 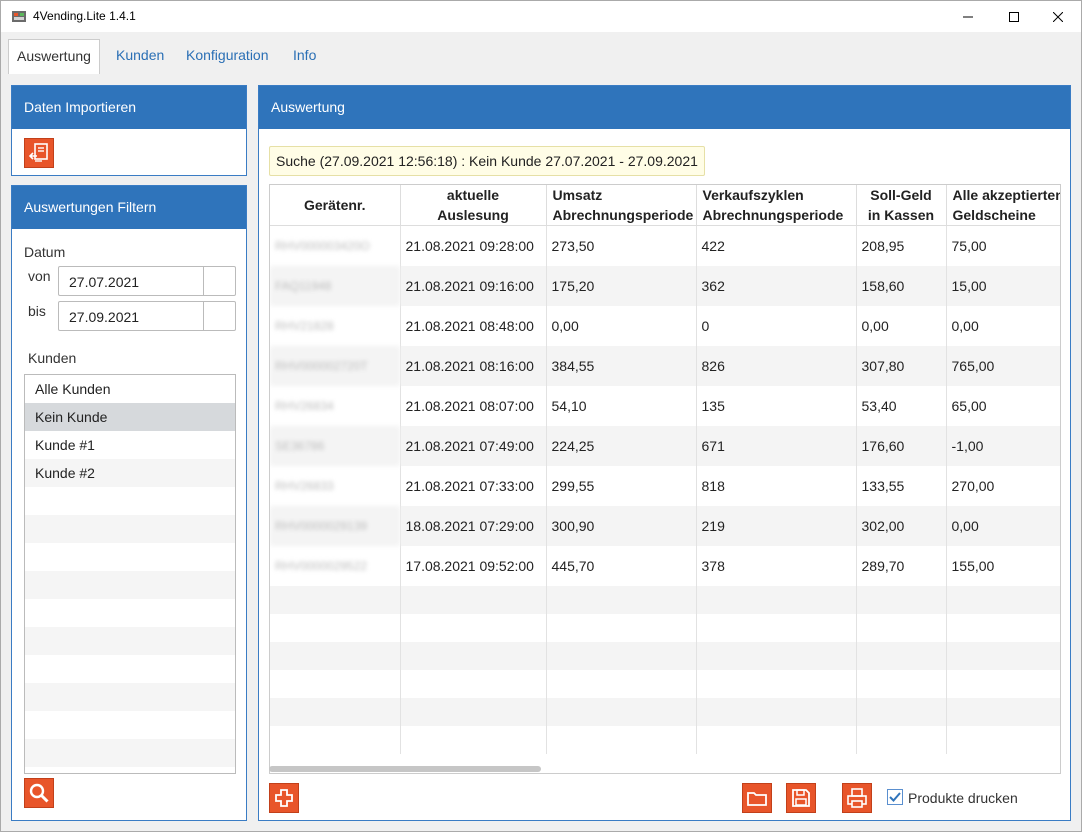 I want to click on customer-list-item: Alle Kunden, so click(x=130, y=389).